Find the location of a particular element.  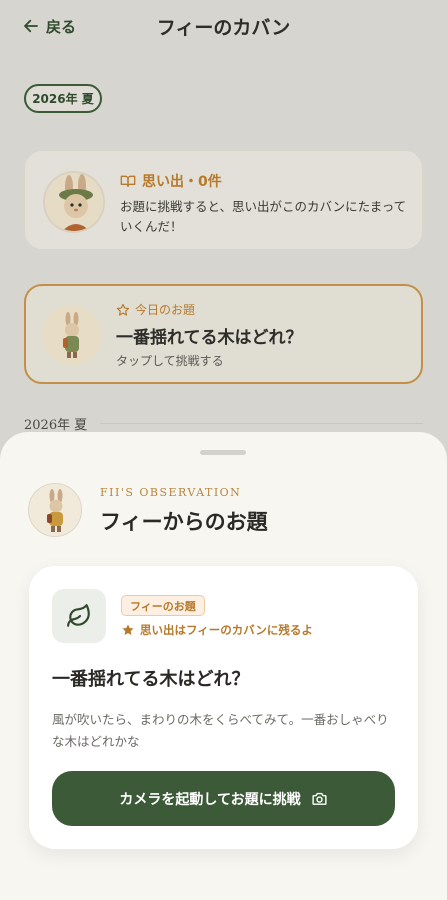

season-chip: 2026年 夏 is located at coordinates (63, 98).